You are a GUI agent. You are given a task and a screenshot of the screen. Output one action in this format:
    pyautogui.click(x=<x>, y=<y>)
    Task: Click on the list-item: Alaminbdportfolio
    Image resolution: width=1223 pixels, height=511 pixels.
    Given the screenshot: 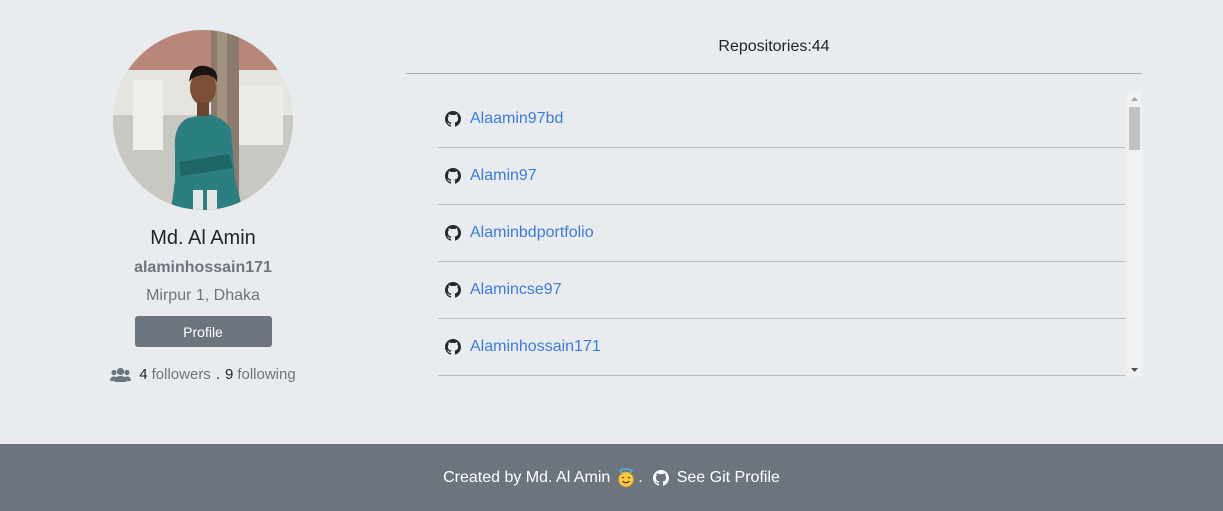 What is the action you would take?
    pyautogui.click(x=781, y=233)
    